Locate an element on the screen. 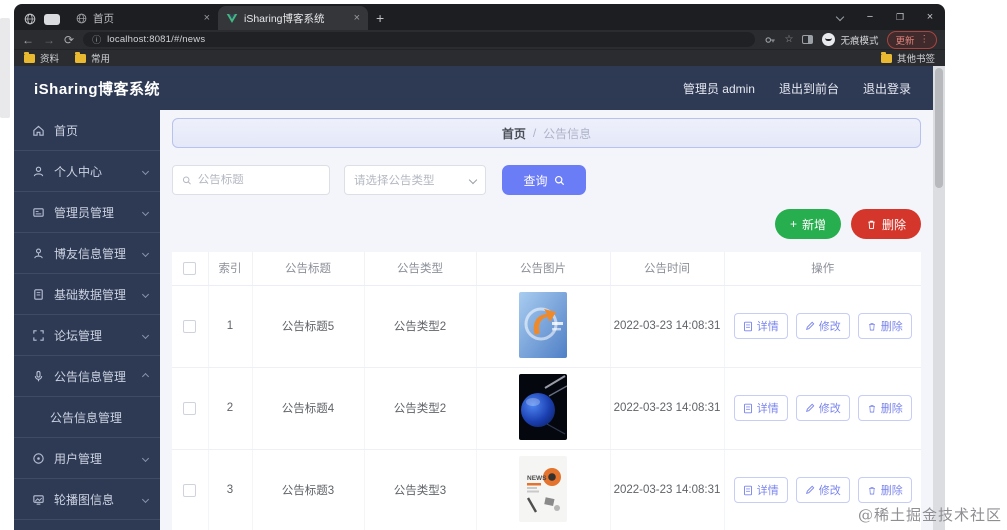 Image resolution: width=1007 pixels, height=530 pixels. search-input is located at coordinates (258, 180).